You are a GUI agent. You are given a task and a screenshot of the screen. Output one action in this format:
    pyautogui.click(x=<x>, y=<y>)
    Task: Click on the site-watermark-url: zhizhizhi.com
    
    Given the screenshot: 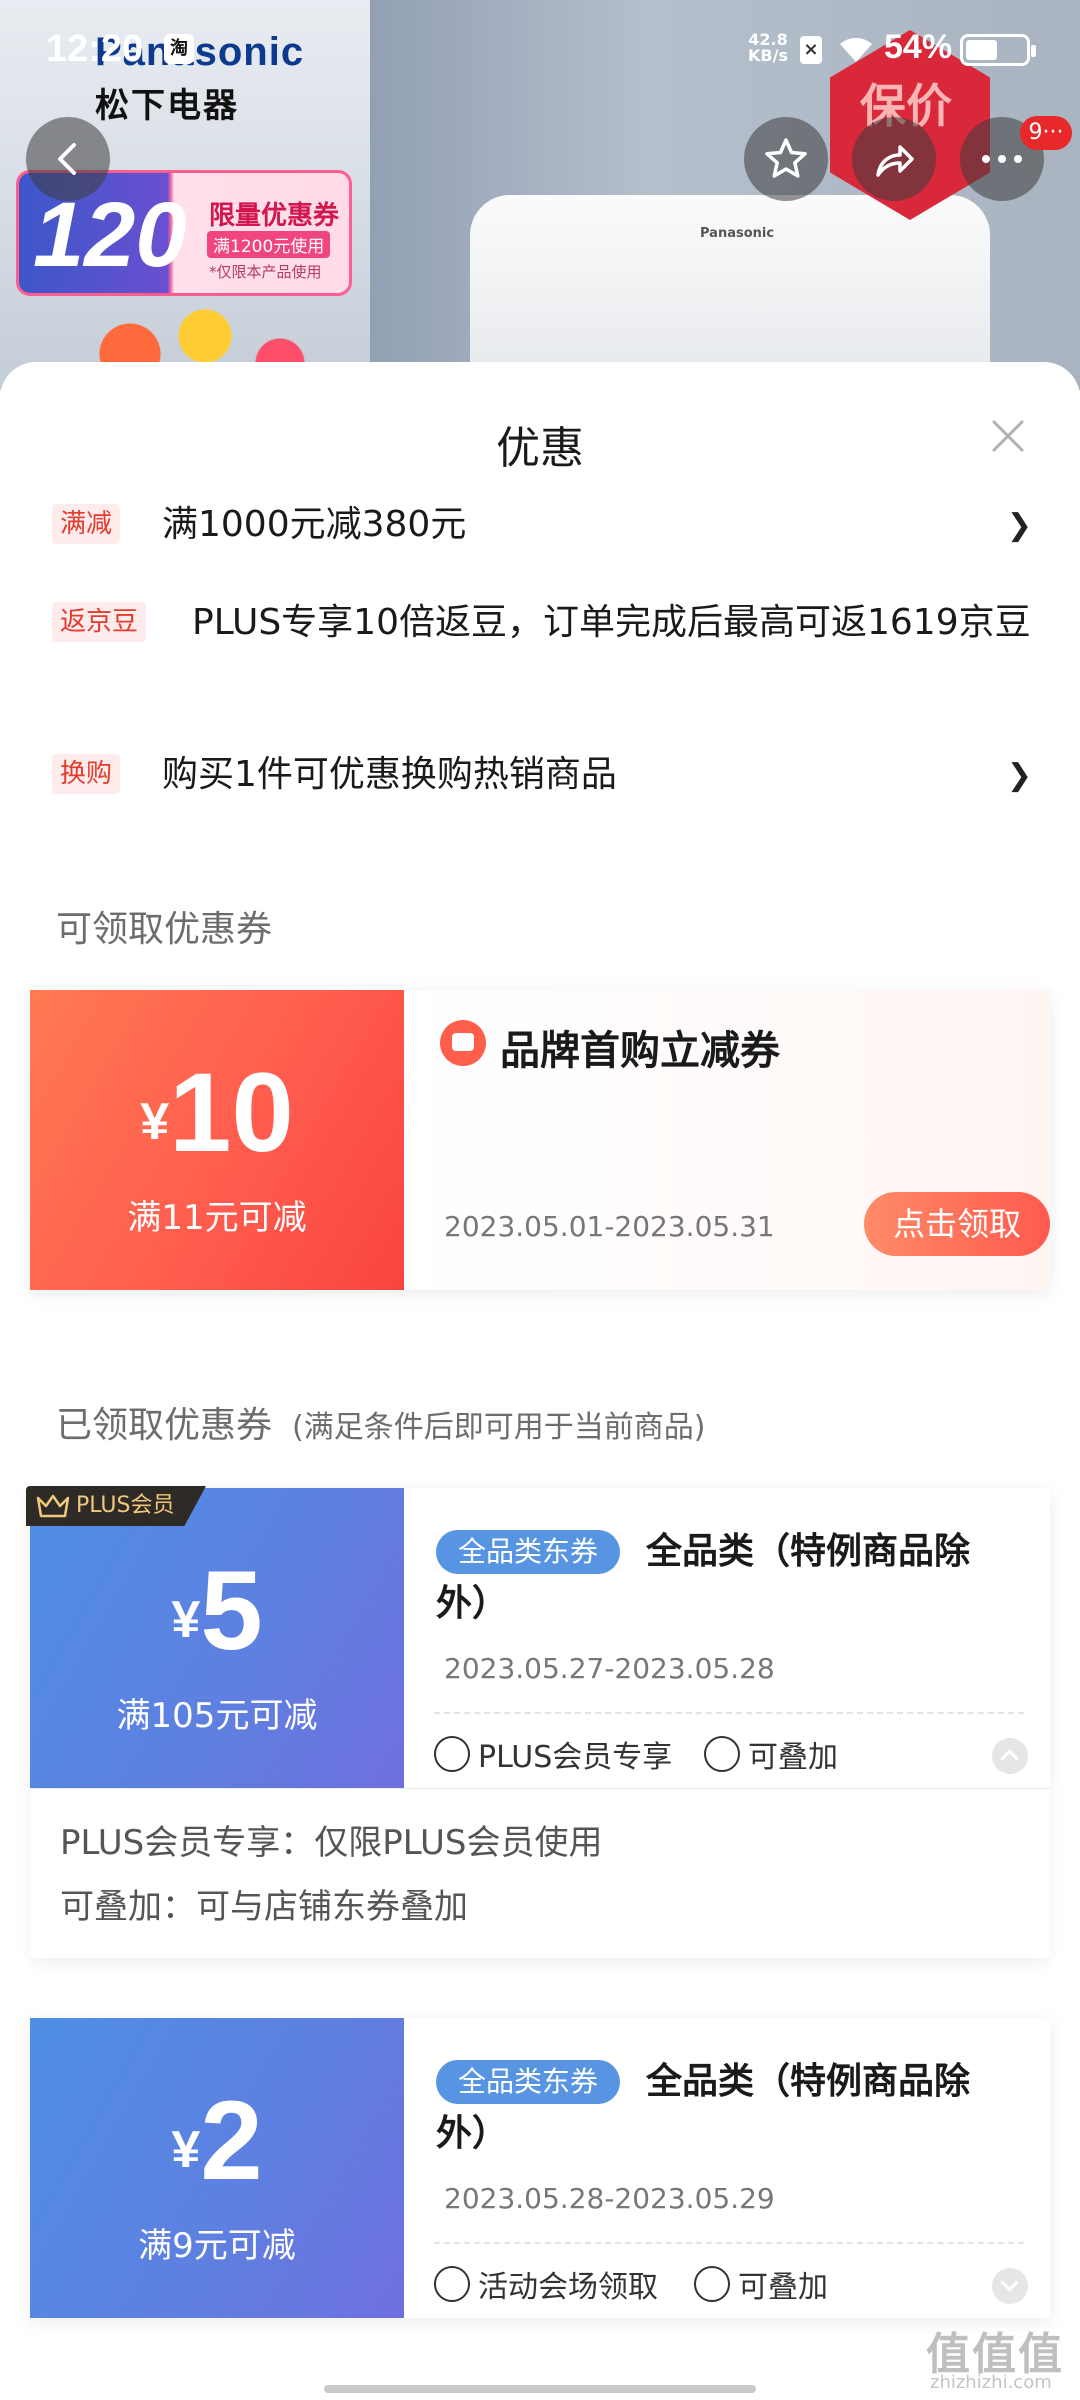 What is the action you would take?
    pyautogui.click(x=991, y=2382)
    